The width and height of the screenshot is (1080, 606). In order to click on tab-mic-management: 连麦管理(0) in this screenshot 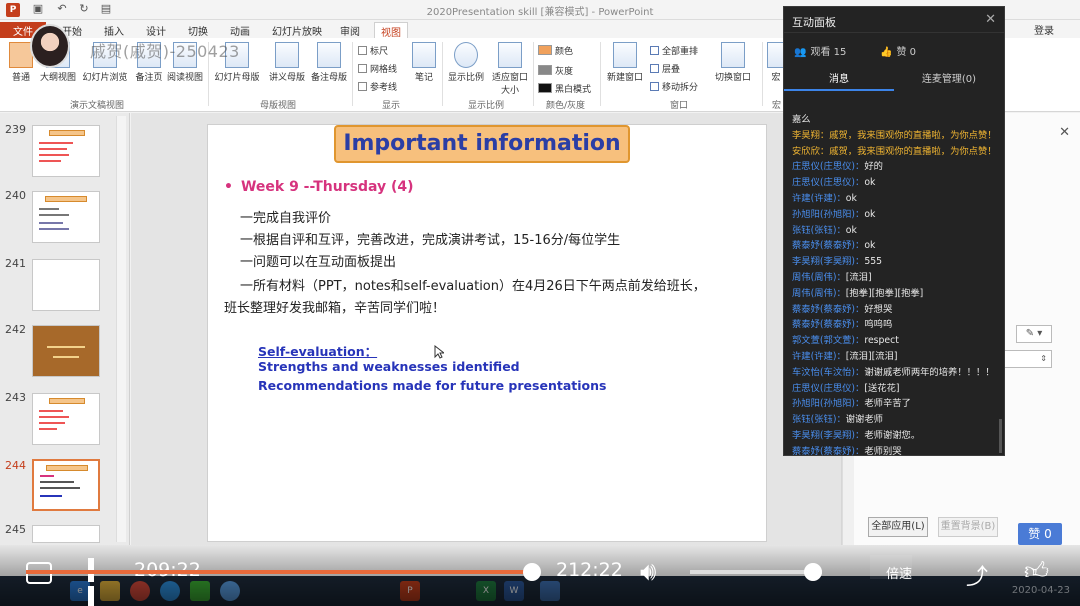, I will do `click(949, 80)`.